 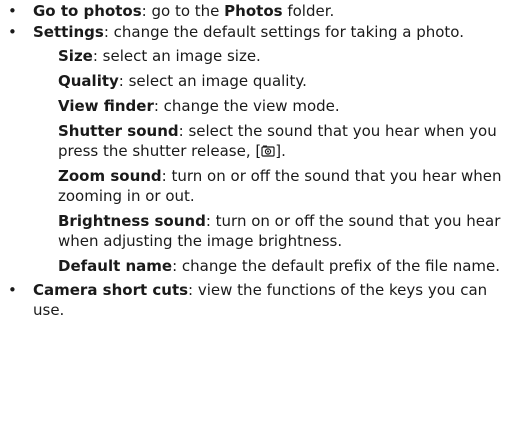 I want to click on sub-term: Default name, so click(x=115, y=266).